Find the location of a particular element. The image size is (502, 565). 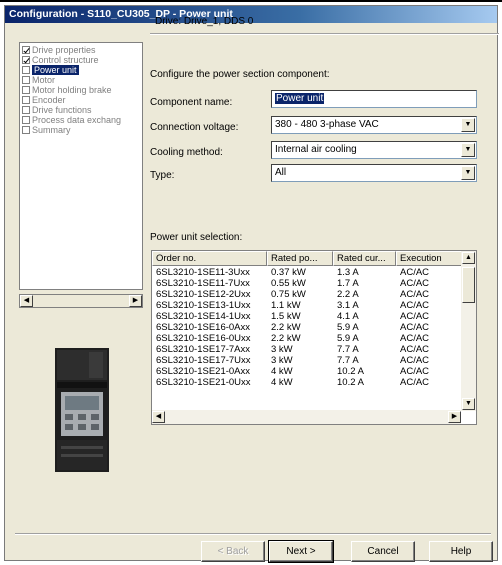

nav-item-drive-properties: Drive properties is located at coordinates (82, 50).